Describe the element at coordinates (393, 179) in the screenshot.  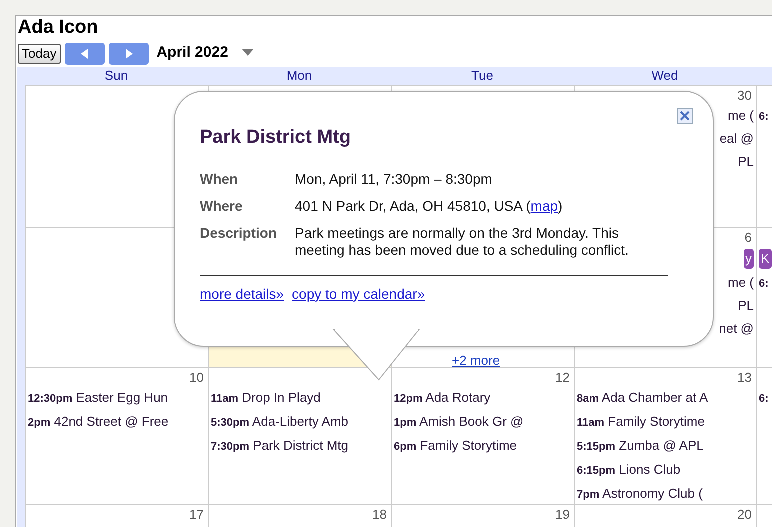
I see `field-value: Mon, April 11, 7:30pm – 8:30pm` at that location.